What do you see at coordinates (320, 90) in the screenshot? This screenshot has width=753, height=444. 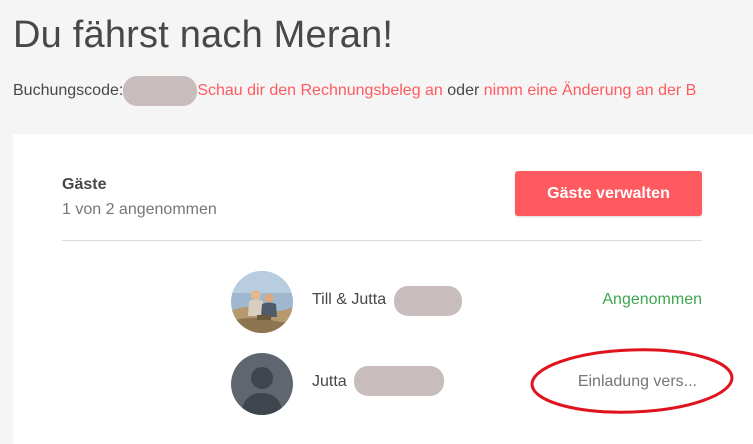 I see `receipt-link: Schau dir den Rechnungsbeleg an` at bounding box center [320, 90].